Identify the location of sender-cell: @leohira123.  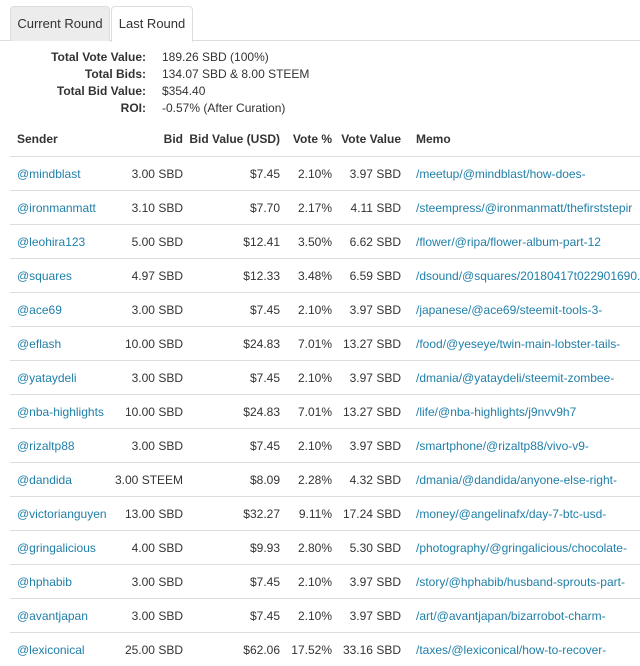
(62, 242).